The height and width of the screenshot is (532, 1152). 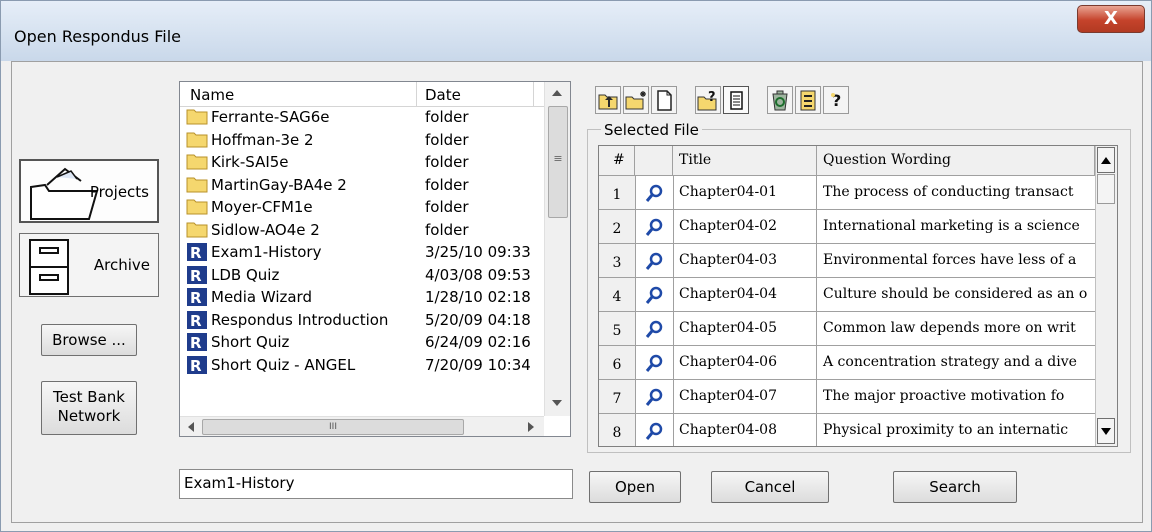 I want to click on projects-button: Projects, so click(x=89, y=191).